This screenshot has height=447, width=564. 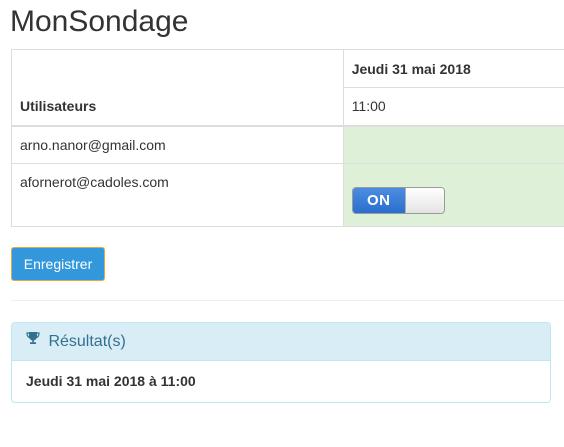 What do you see at coordinates (177, 195) in the screenshot?
I see `user-email: afornerot@cadoles.com` at bounding box center [177, 195].